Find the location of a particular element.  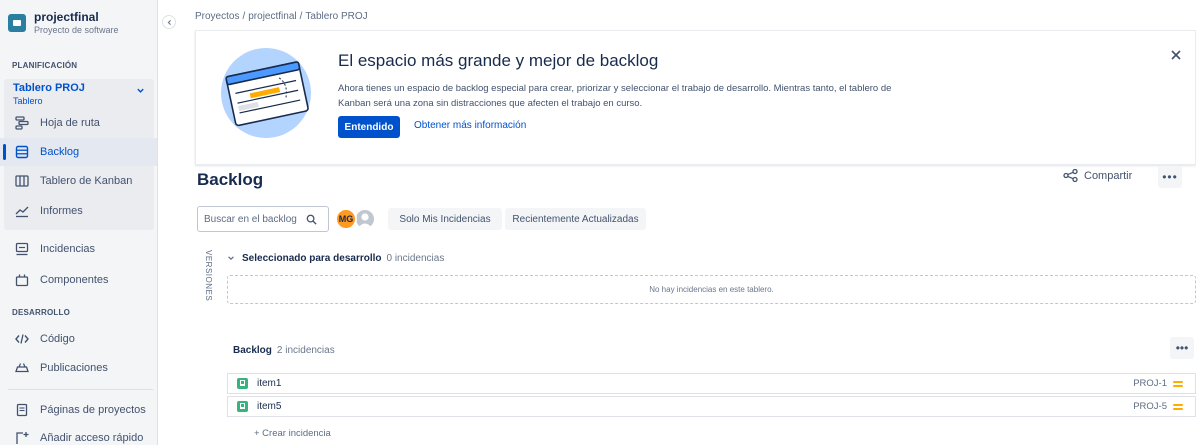

kanban-icon is located at coordinates (22, 181).